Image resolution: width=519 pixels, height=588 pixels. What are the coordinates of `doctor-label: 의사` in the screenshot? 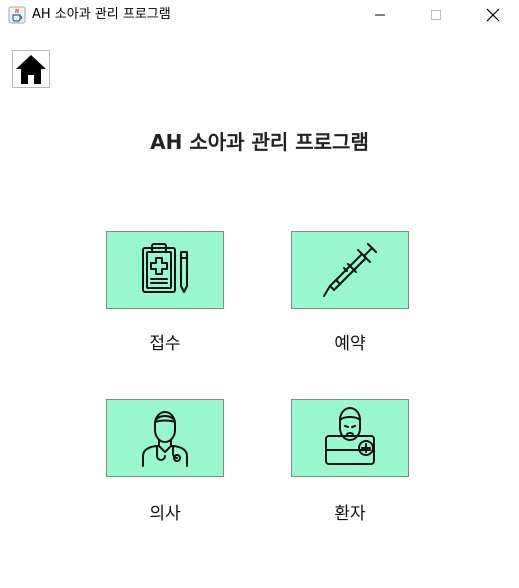 It's located at (165, 514).